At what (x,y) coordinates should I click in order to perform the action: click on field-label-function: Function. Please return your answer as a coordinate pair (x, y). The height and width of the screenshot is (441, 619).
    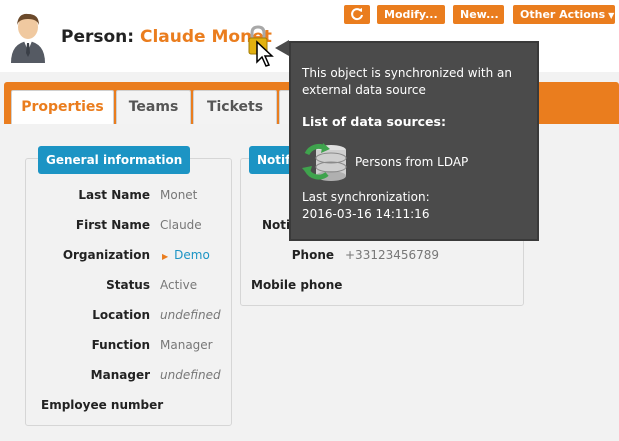
    Looking at the image, I should click on (120, 345).